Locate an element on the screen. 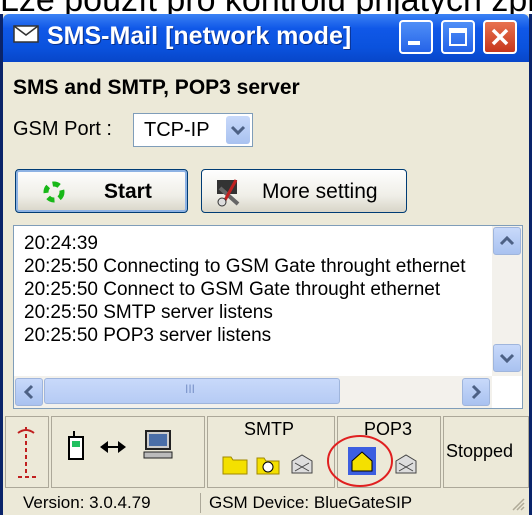 The height and width of the screenshot is (515, 532). server-state: Stopped is located at coordinates (480, 451).